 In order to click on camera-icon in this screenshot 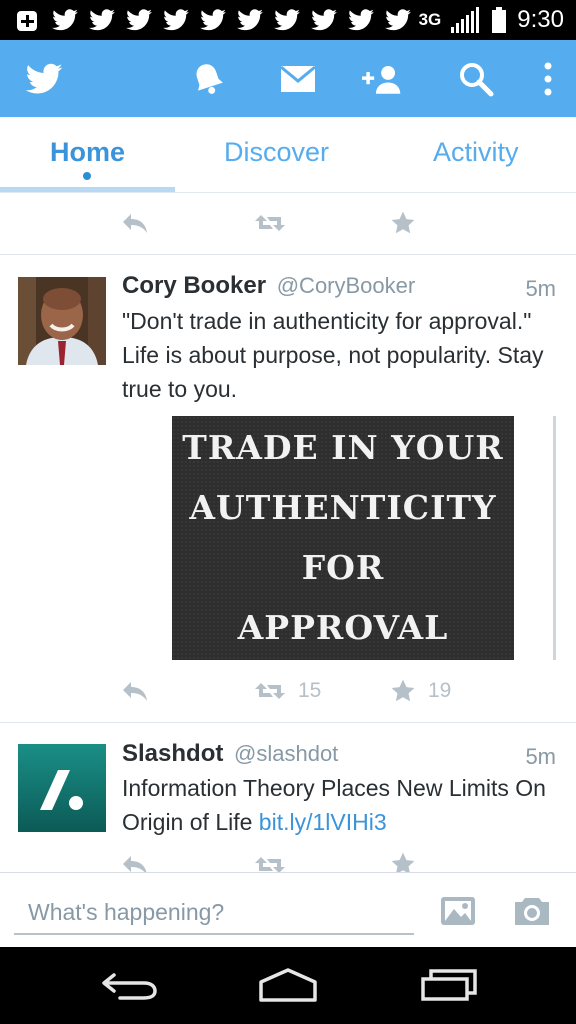, I will do `click(532, 911)`.